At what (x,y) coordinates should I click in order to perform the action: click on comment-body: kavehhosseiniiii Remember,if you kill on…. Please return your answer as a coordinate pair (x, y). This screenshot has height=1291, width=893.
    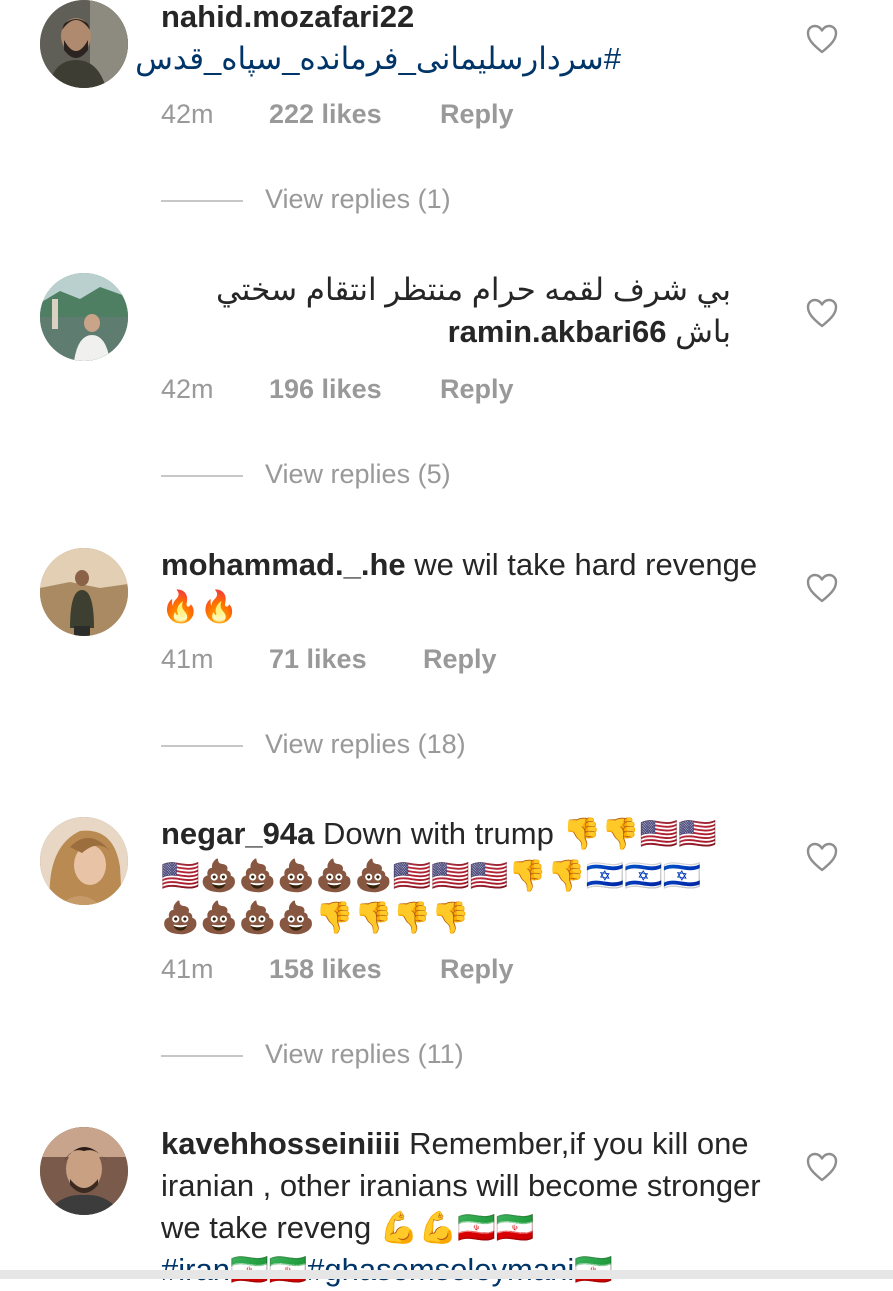
    Looking at the image, I should click on (466, 1207).